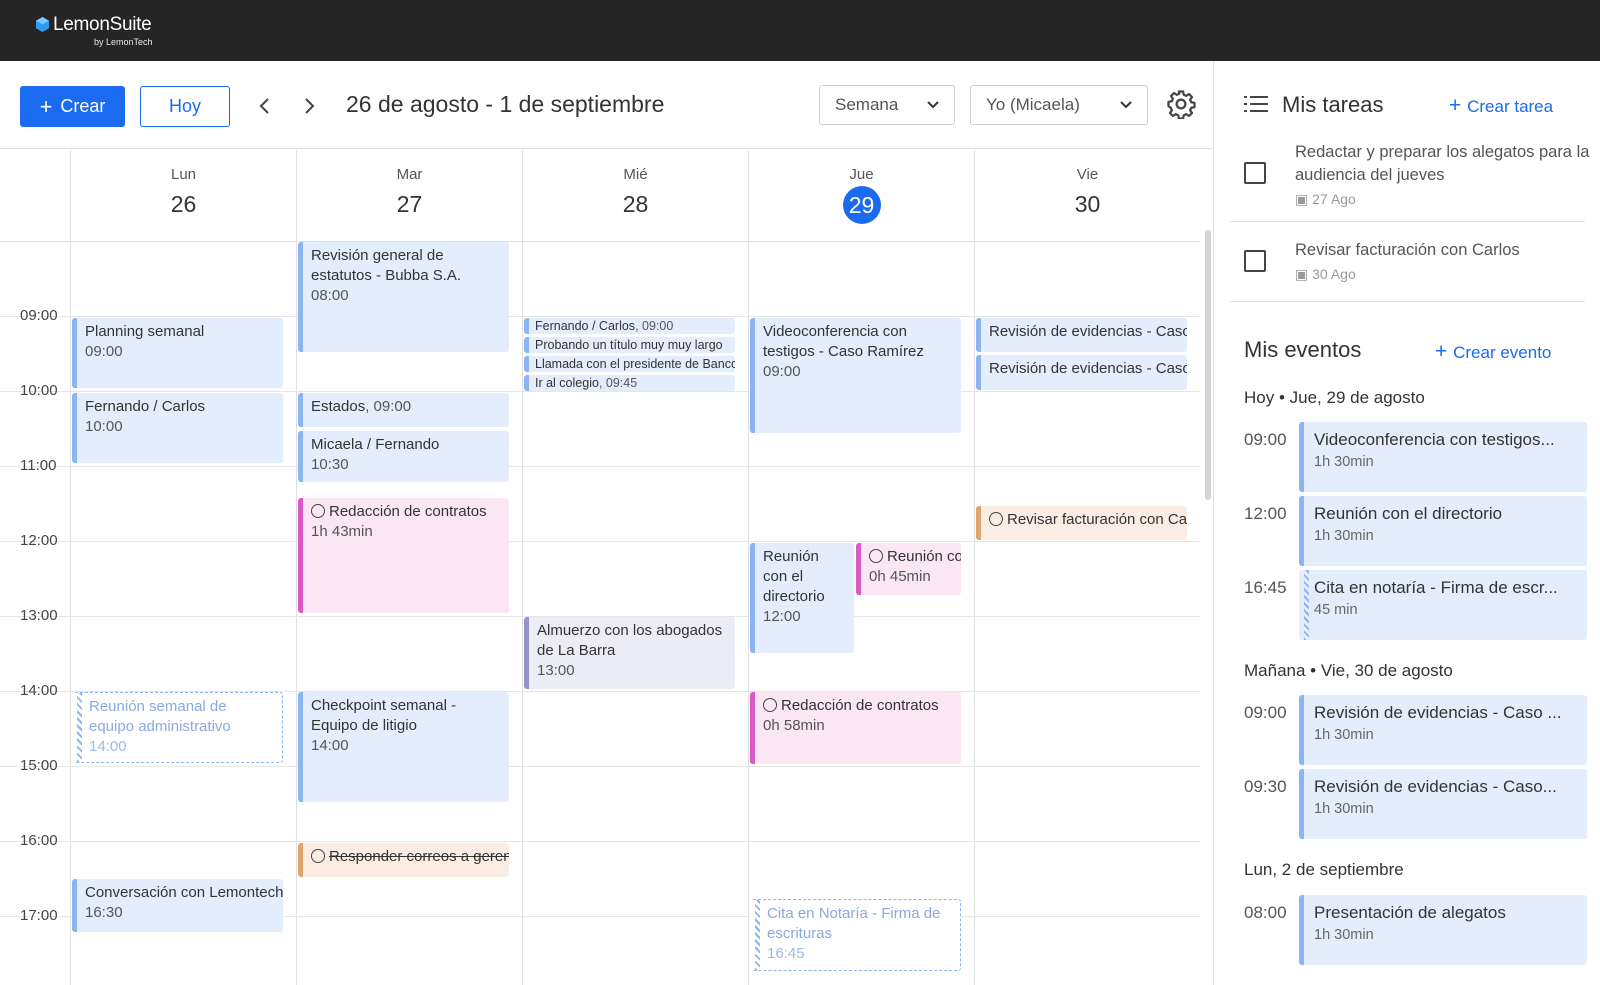 The width and height of the screenshot is (1600, 985). I want to click on calendar-event: Fernando / Carlos 10:00, so click(177, 428).